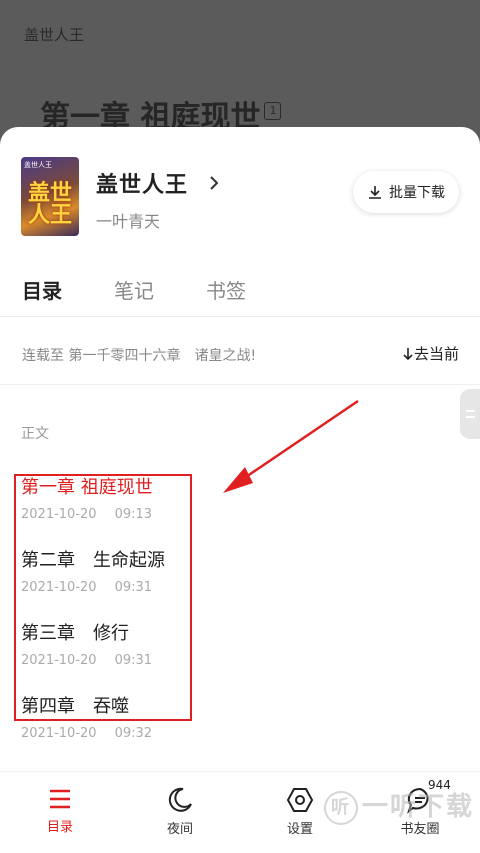 This screenshot has width=480, height=853. I want to click on arrow-down-icon, so click(408, 353).